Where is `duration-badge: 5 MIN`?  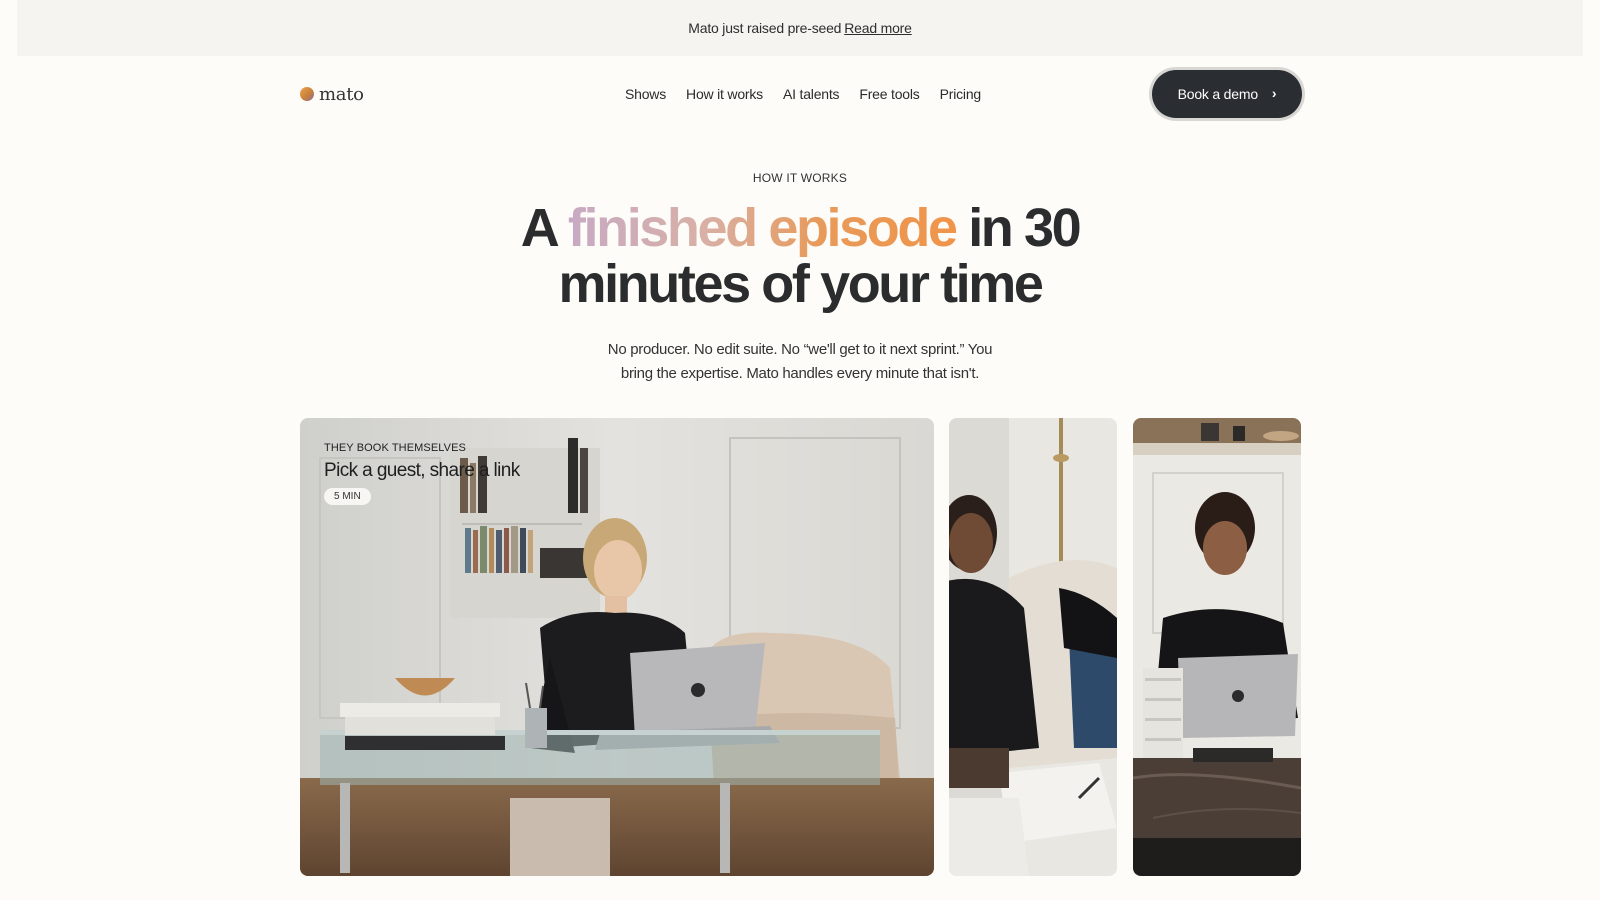
duration-badge: 5 MIN is located at coordinates (347, 496).